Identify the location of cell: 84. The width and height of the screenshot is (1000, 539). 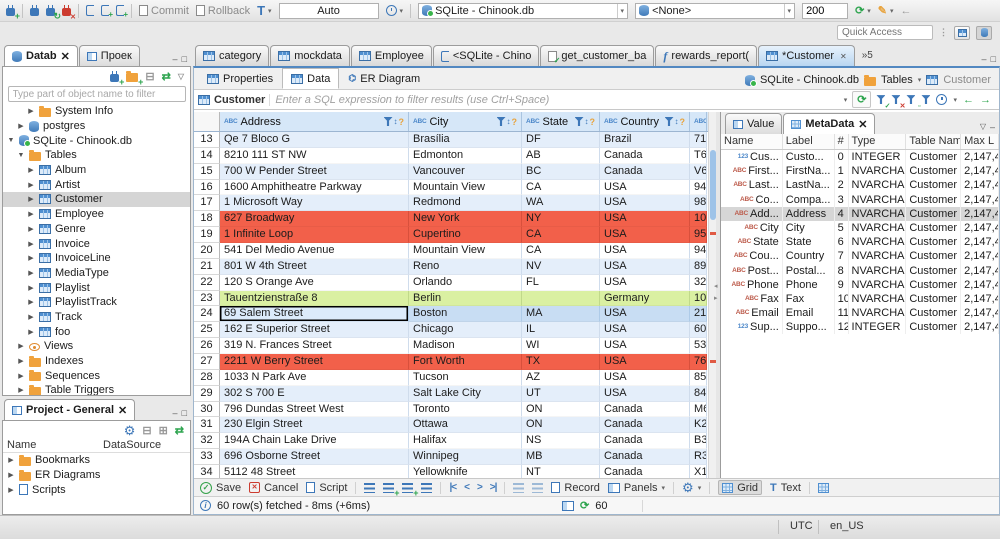
(698, 393).